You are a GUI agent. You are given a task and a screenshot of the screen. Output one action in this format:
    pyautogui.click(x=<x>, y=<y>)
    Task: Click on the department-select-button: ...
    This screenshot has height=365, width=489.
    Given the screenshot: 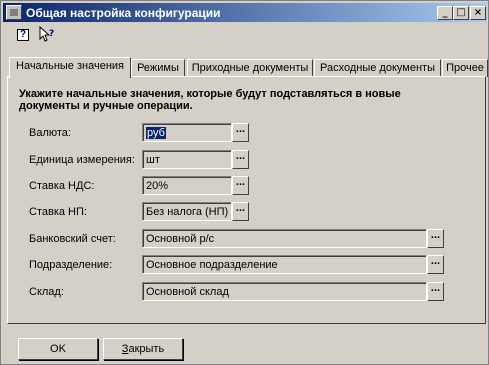 What is the action you would take?
    pyautogui.click(x=435, y=264)
    